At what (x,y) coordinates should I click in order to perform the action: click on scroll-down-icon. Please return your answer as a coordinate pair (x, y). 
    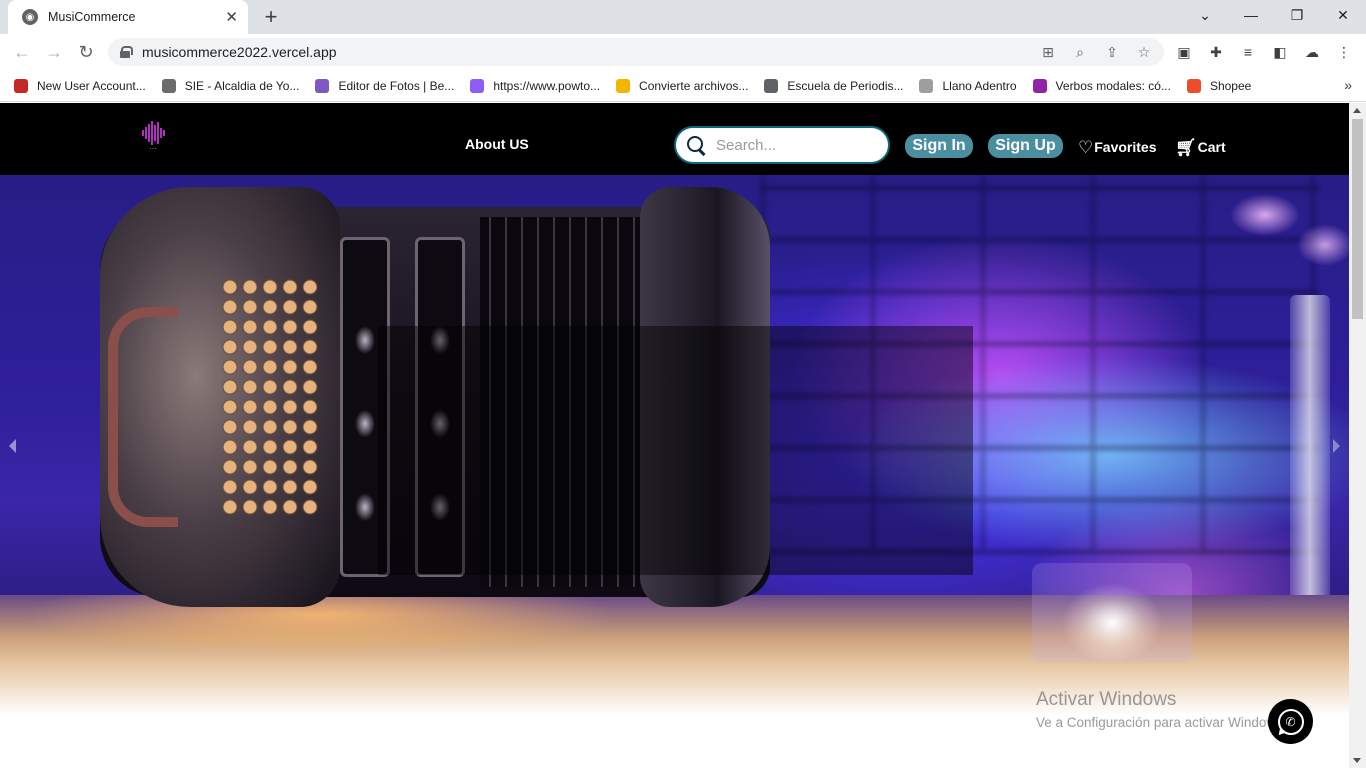
    Looking at the image, I should click on (1357, 760).